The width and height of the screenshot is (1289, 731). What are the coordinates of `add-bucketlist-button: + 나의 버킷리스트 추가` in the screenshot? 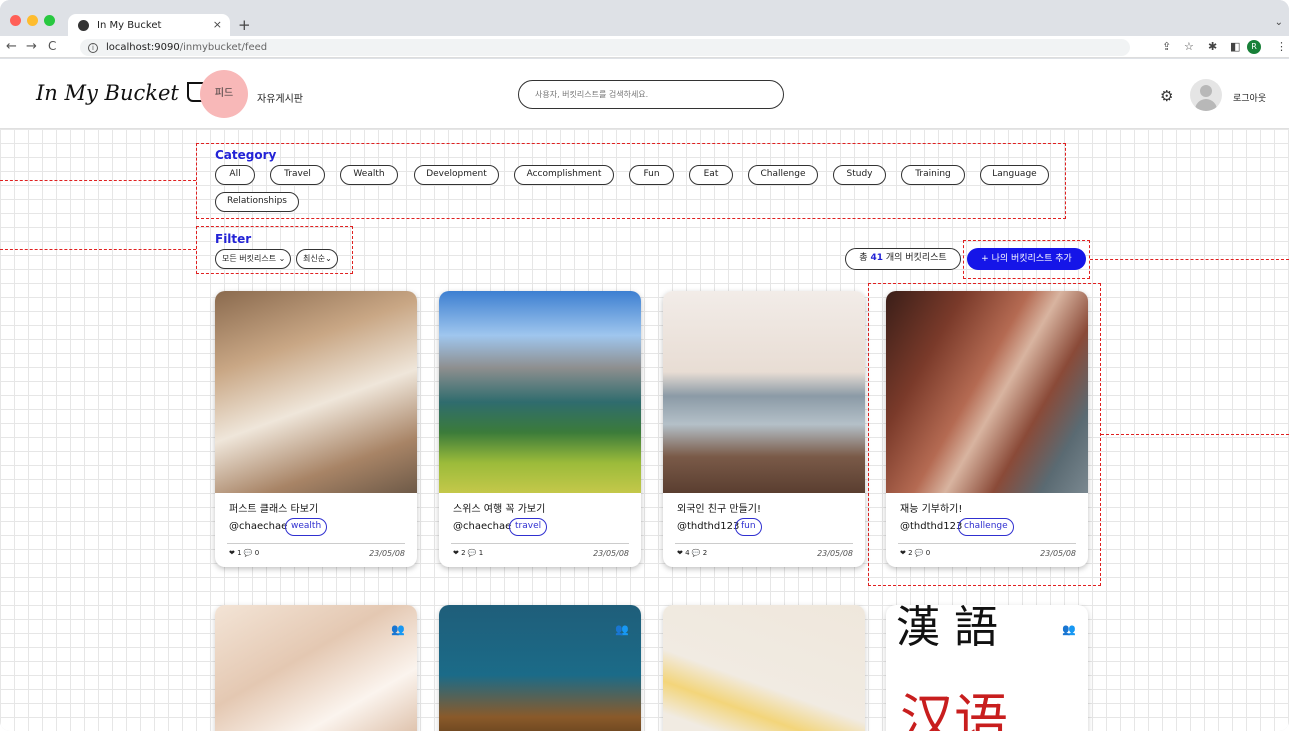 It's located at (1026, 259).